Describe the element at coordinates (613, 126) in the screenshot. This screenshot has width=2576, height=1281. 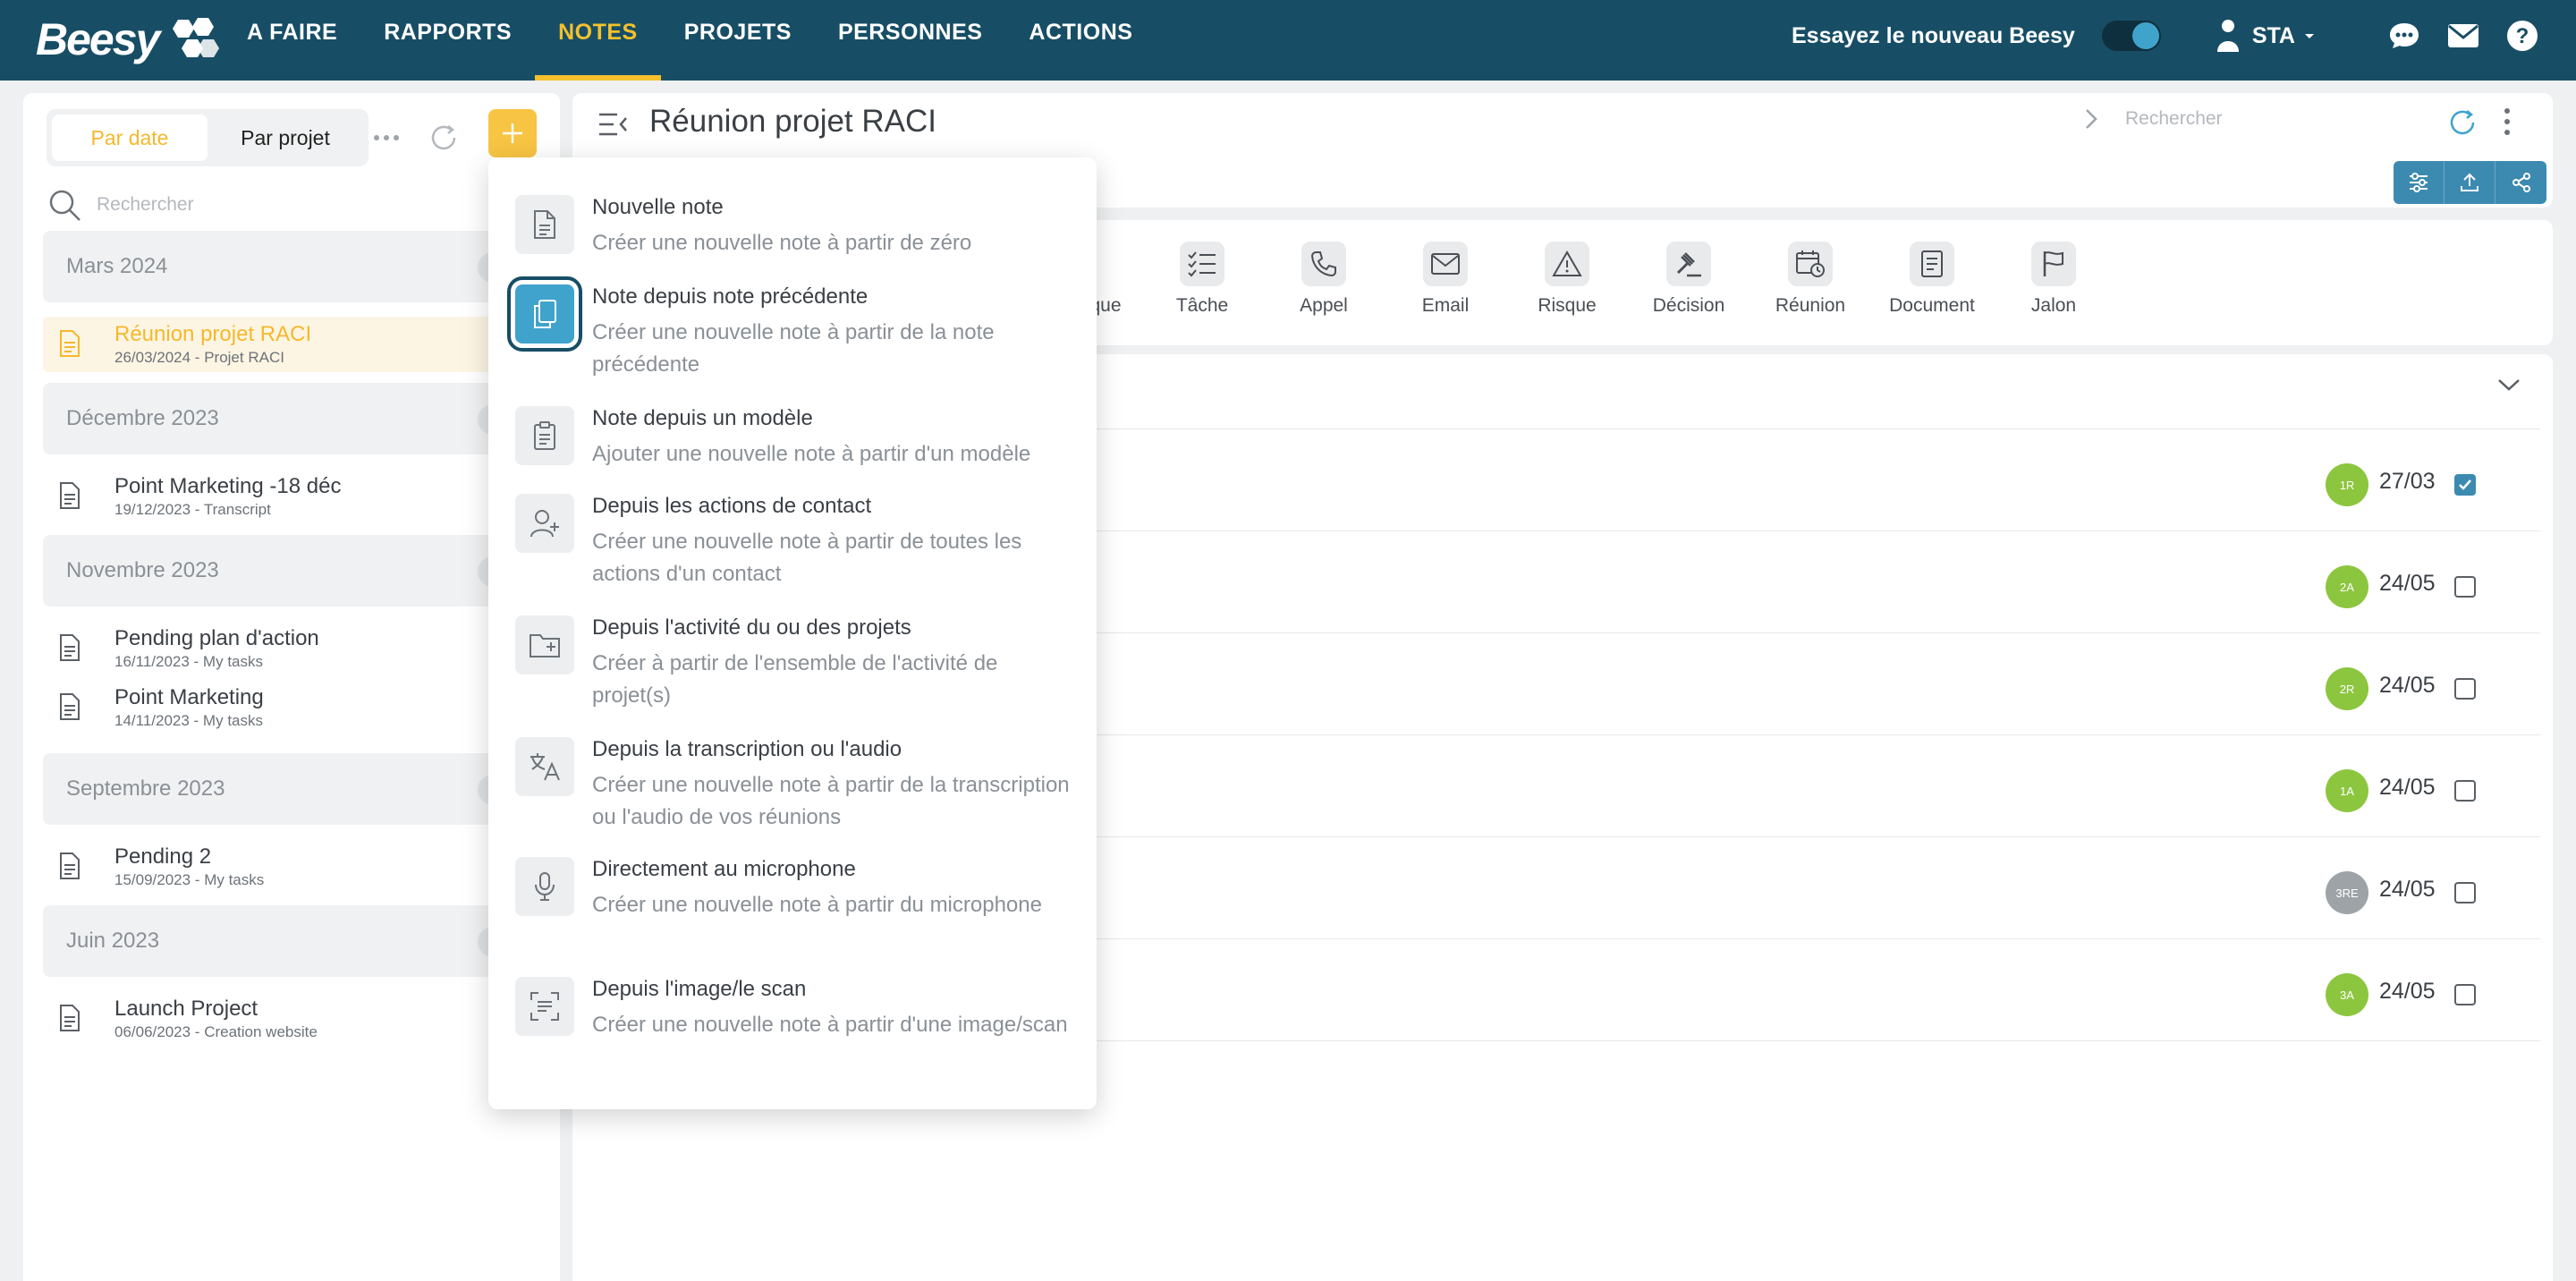
I see `collapse-sidebar-icon` at that location.